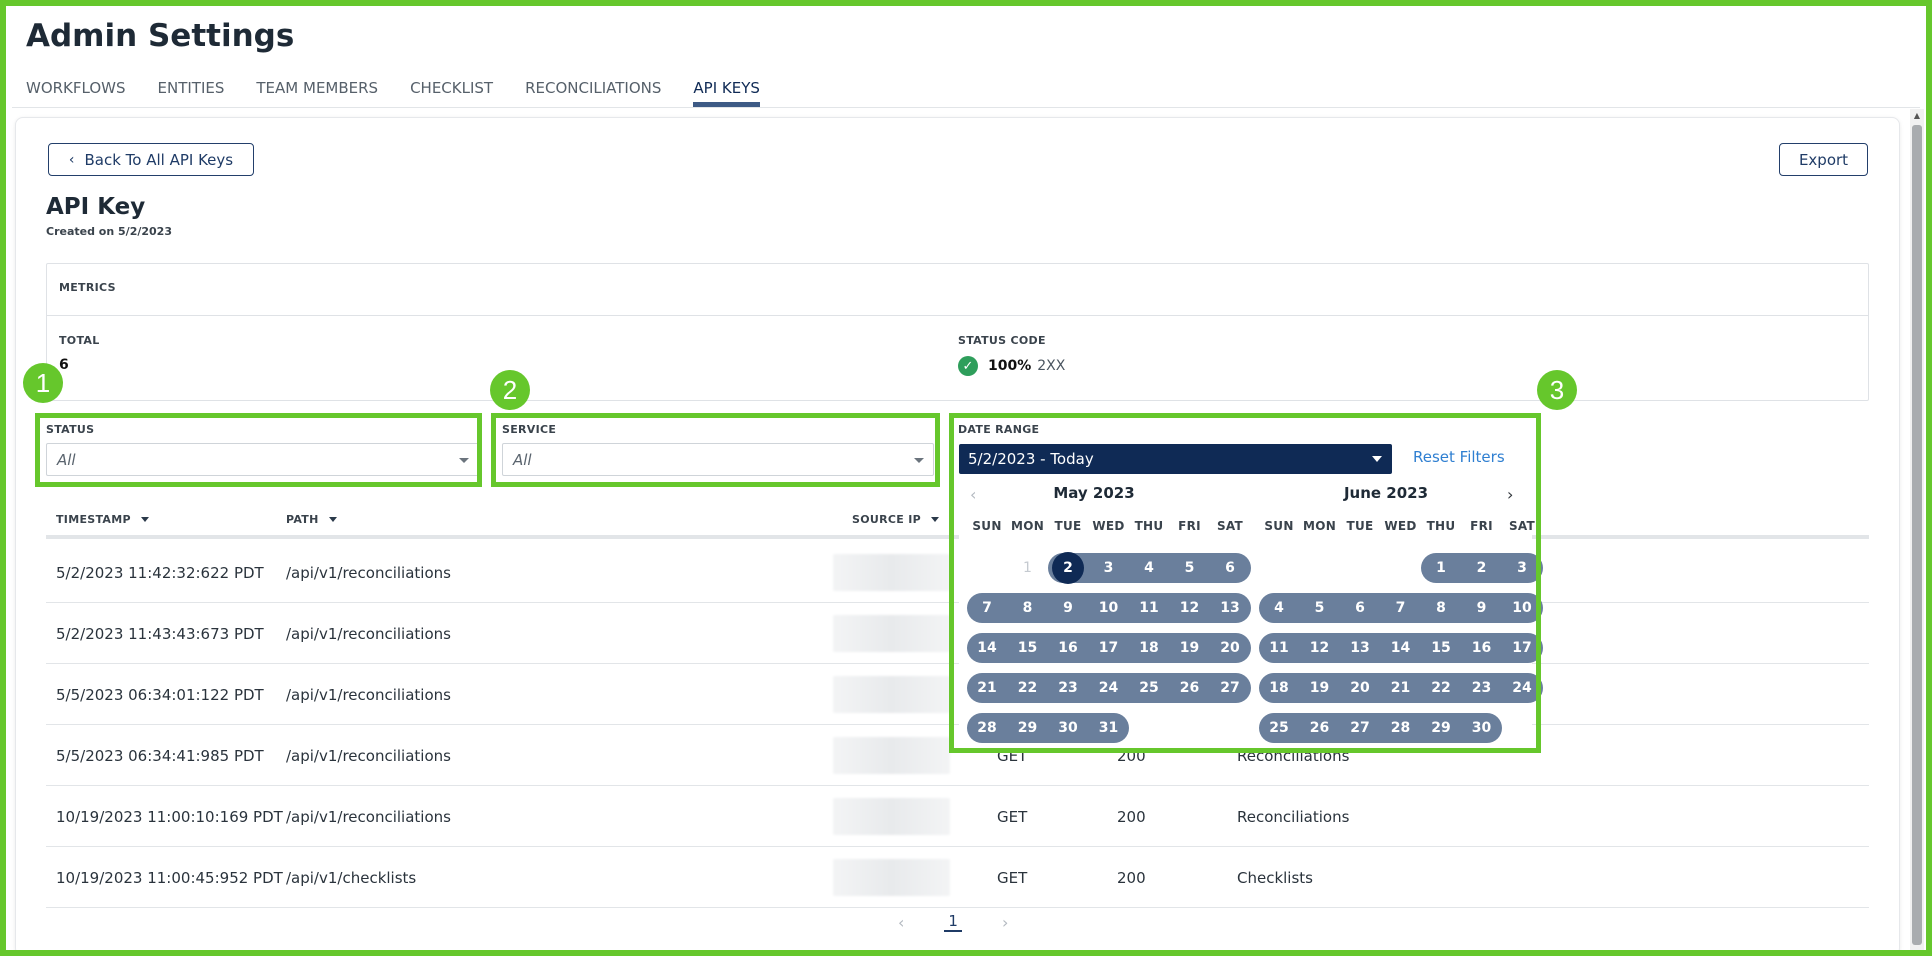 The height and width of the screenshot is (956, 1932). Describe the element at coordinates (1441, 568) in the screenshot. I see `calendar-day-june-1: 1` at that location.